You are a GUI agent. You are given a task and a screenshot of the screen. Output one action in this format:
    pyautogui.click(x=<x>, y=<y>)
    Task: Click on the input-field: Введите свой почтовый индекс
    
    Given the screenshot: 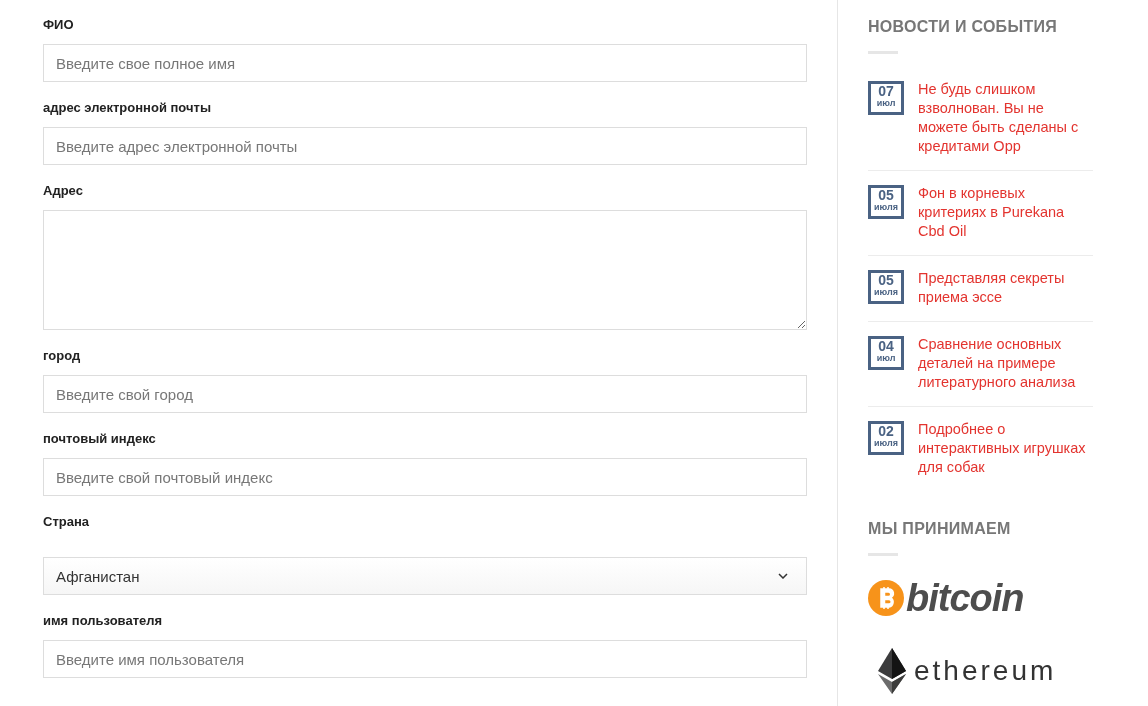 What is the action you would take?
    pyautogui.click(x=425, y=477)
    